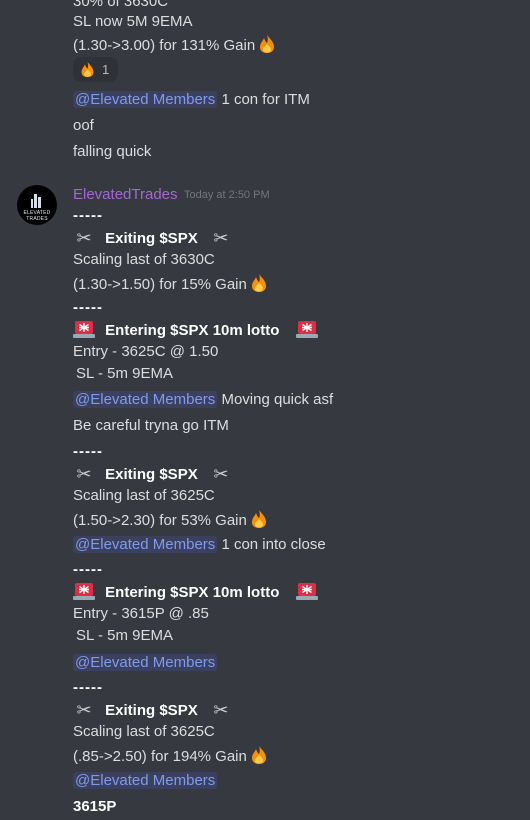 The height and width of the screenshot is (820, 530). What do you see at coordinates (171, 284) in the screenshot?
I see `message-line: (1.30->1.50) for 15% Gain` at bounding box center [171, 284].